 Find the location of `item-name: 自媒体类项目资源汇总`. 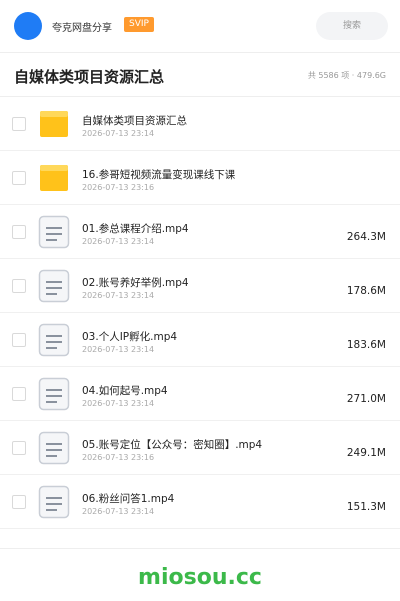

item-name: 自媒体类项目资源汇总 is located at coordinates (134, 121).